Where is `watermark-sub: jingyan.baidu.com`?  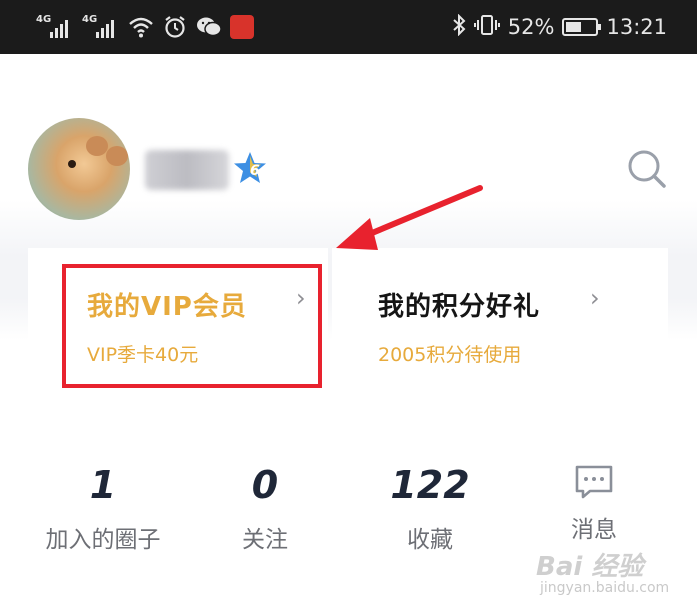
watermark-sub: jingyan.baidu.com is located at coordinates (605, 588).